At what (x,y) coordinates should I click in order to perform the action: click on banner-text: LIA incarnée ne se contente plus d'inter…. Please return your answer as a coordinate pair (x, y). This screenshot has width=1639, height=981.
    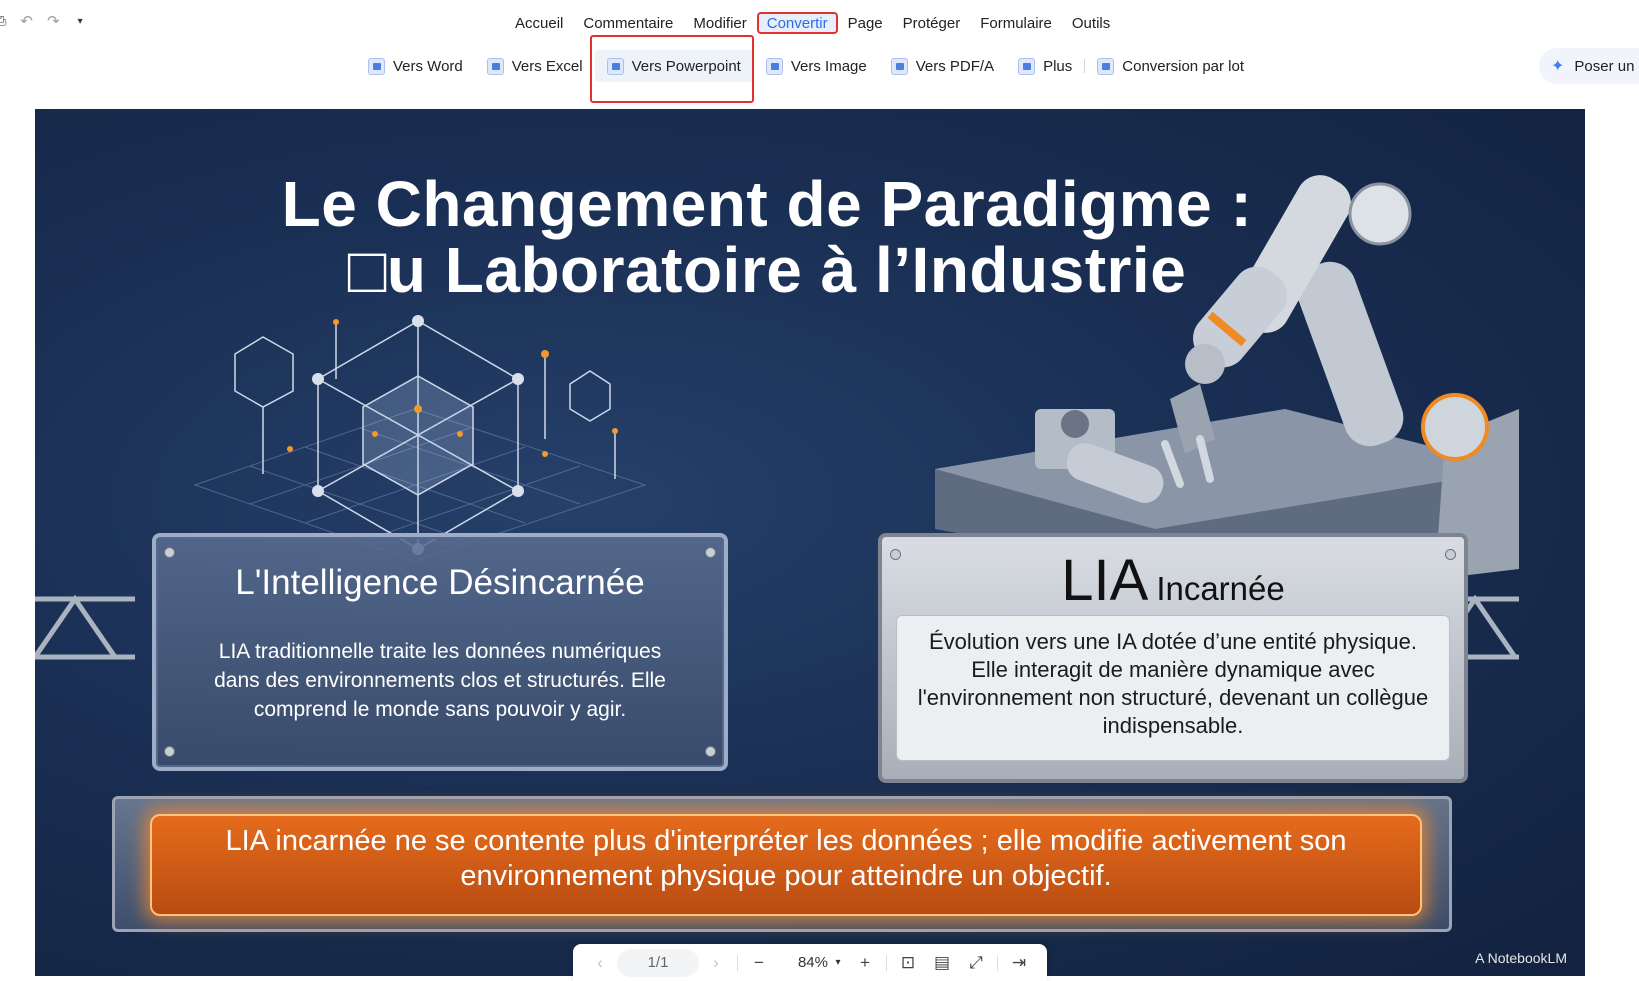
    Looking at the image, I should click on (786, 858).